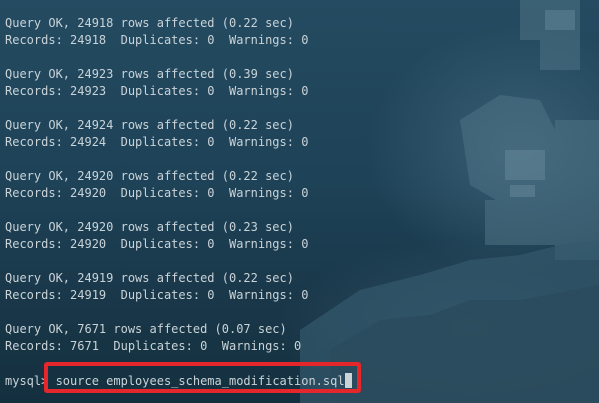  Describe the element at coordinates (202, 377) in the screenshot. I see `command-highlight-box` at that location.